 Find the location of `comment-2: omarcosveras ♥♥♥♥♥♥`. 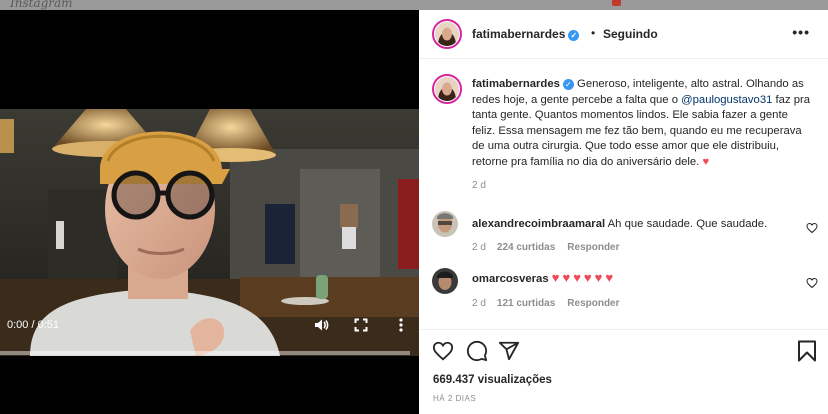

comment-2: omarcosveras ♥♥♥♥♥♥ is located at coordinates (544, 277).